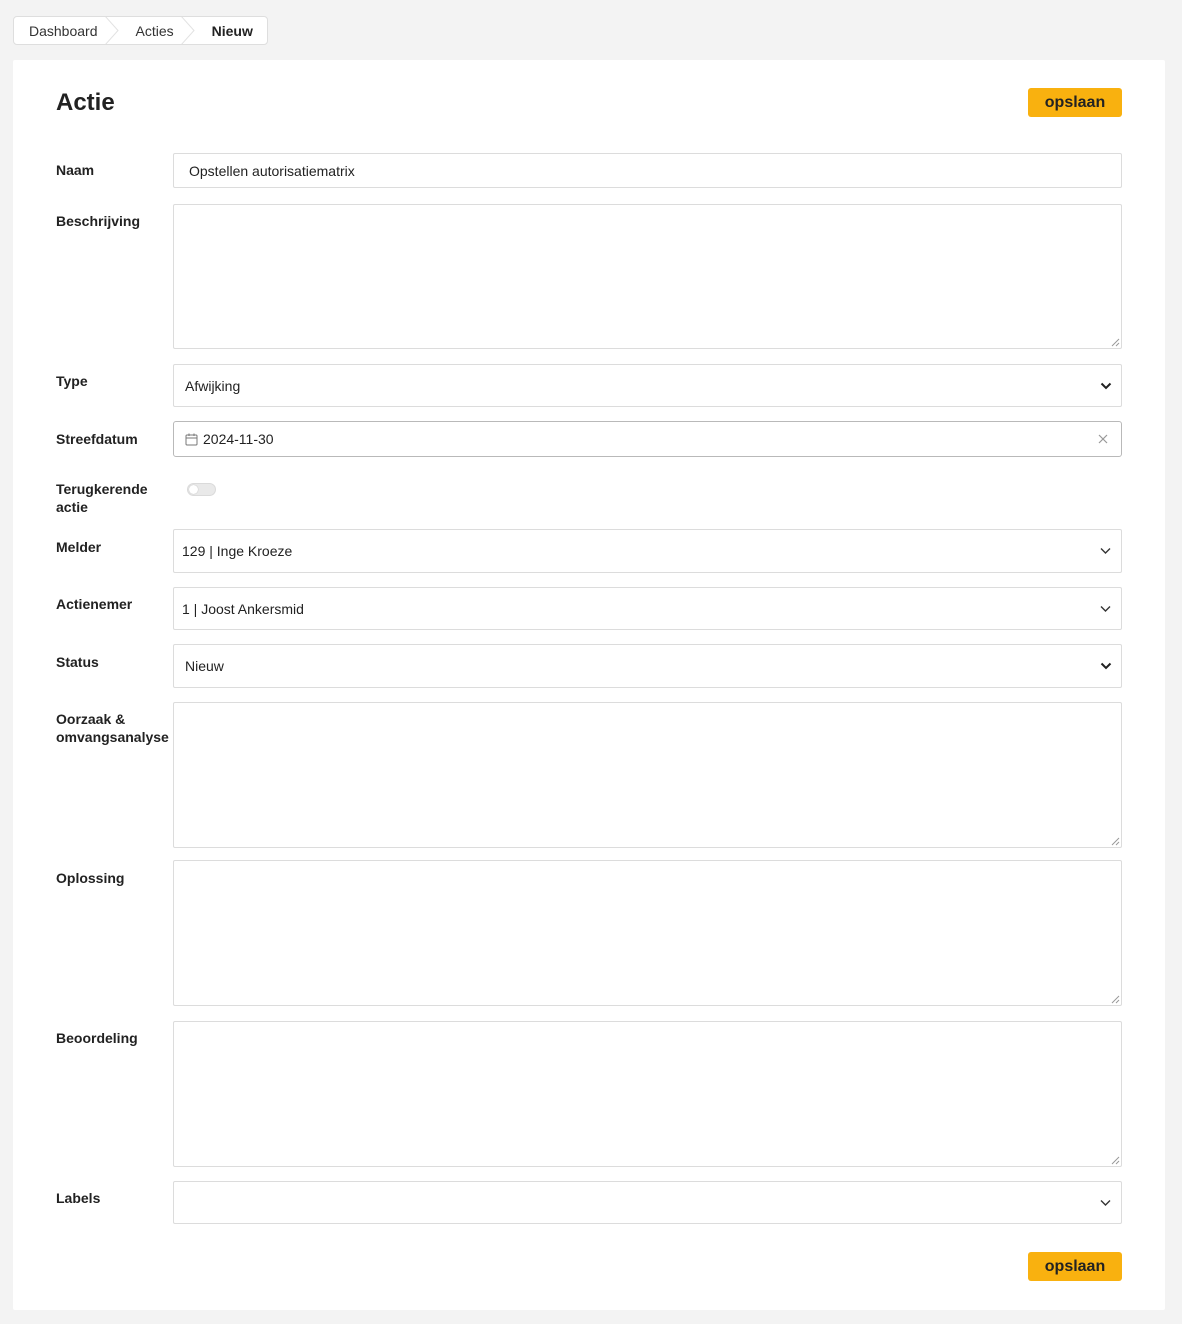  I want to click on breadcrumb: Dashboard Acties Nieuw, so click(140, 30).